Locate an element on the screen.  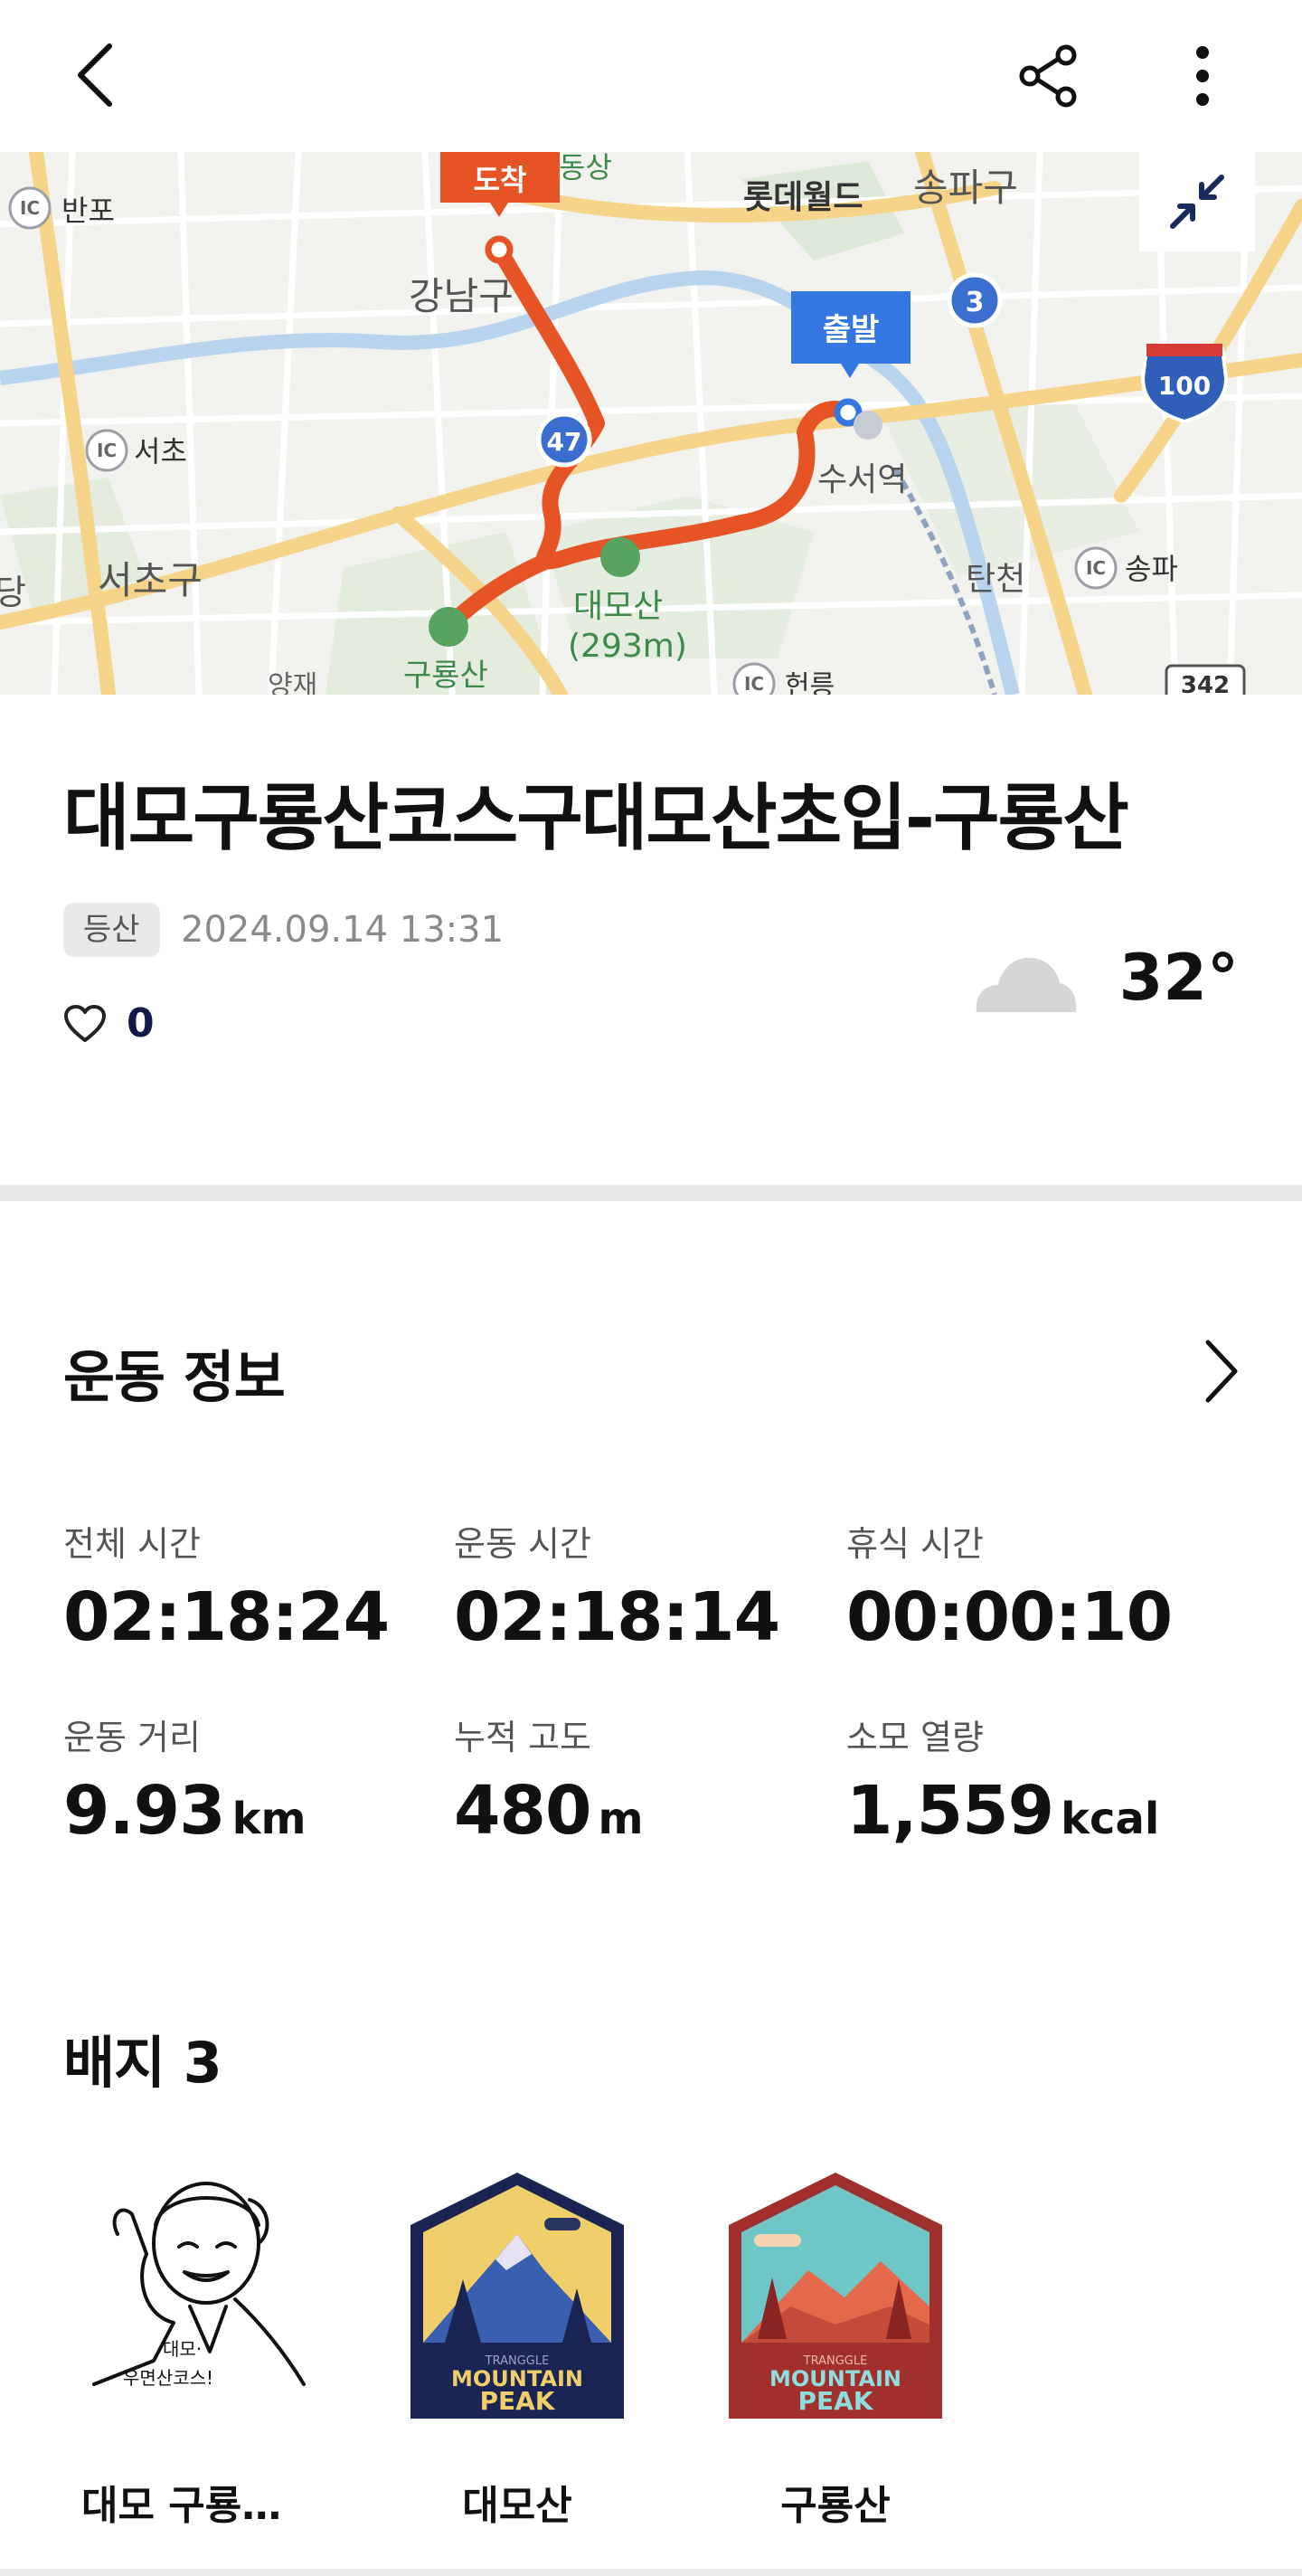
stat-label: 전체 시간 is located at coordinates (132, 1544).